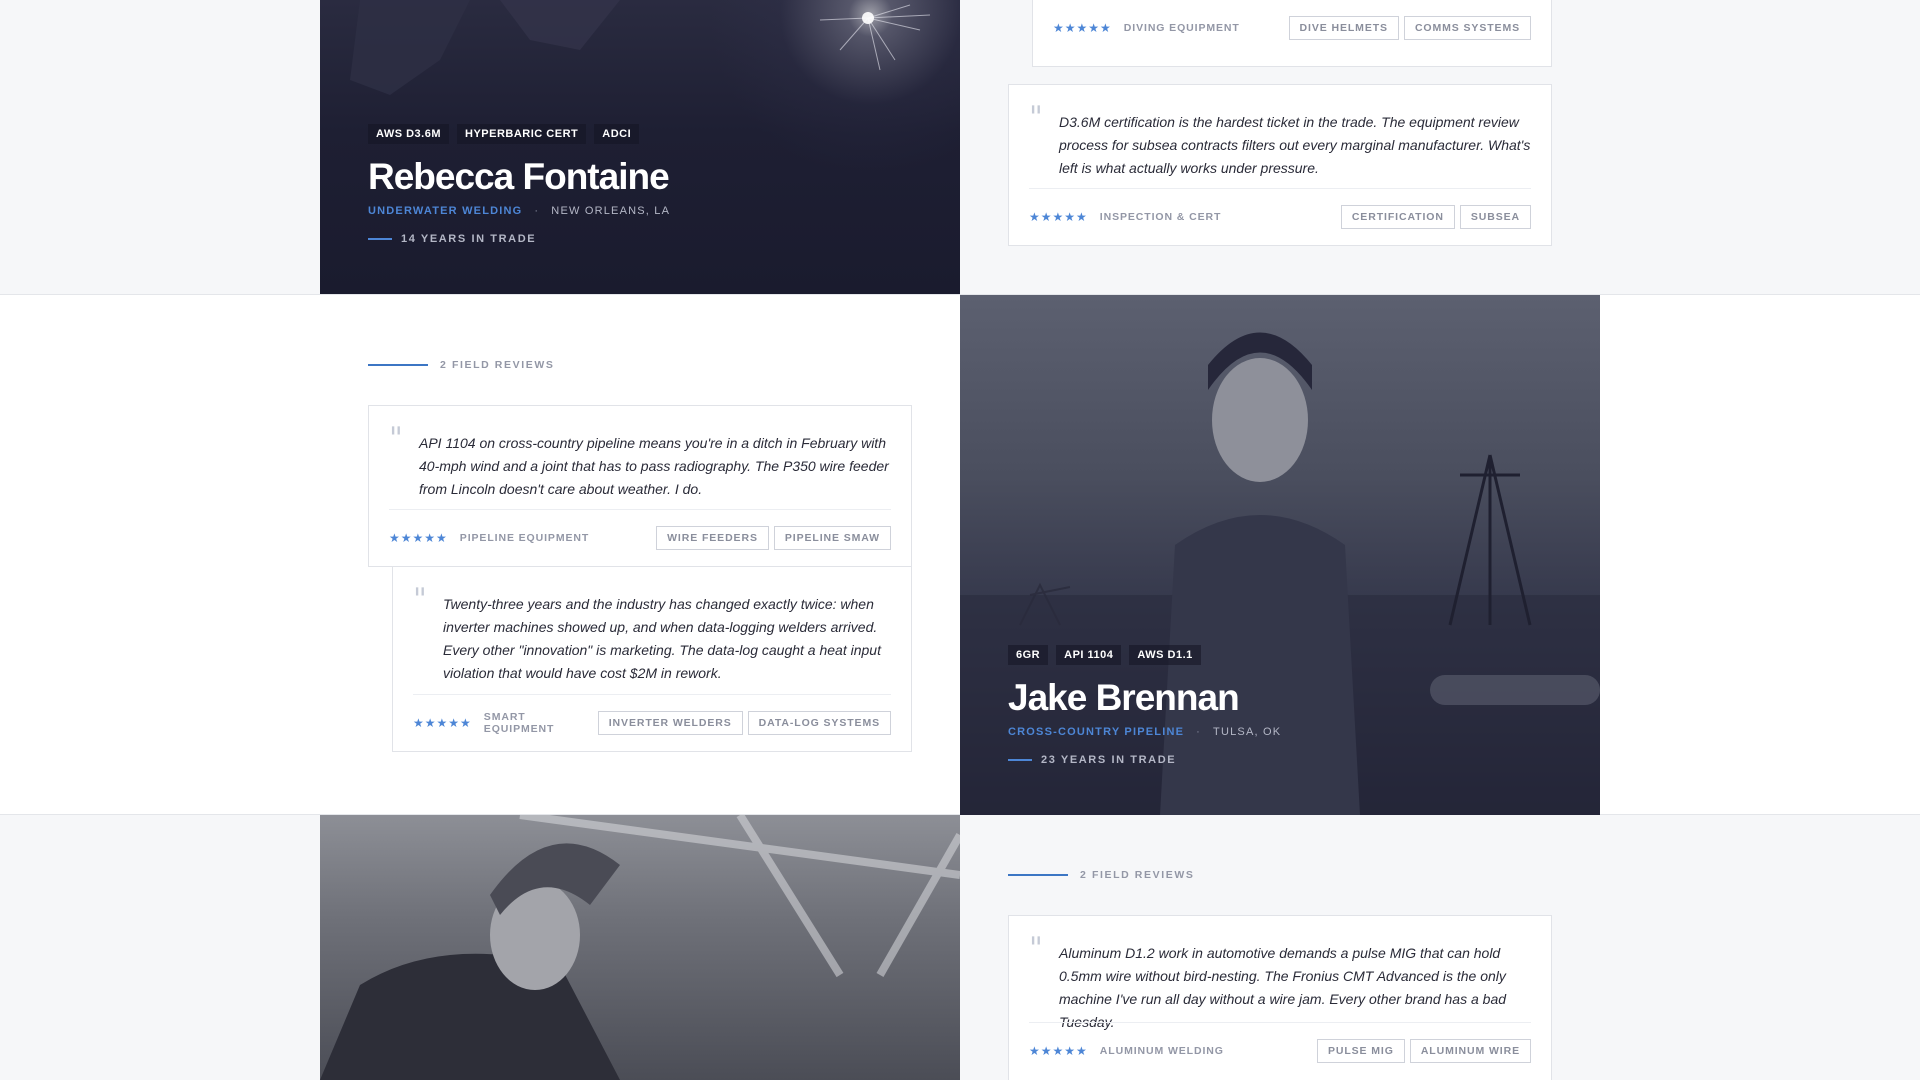  Describe the element at coordinates (744, 723) in the screenshot. I see `review-tags: INVERTER WELDERS DATA-LOG SYSTEMS` at that location.